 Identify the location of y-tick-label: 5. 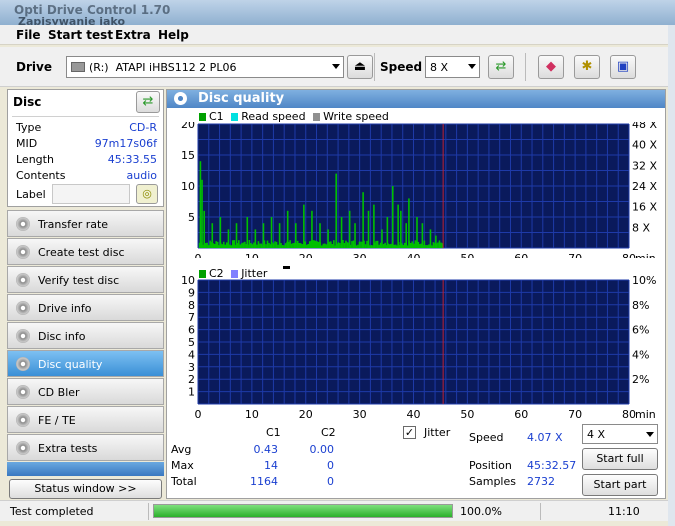
(191, 342).